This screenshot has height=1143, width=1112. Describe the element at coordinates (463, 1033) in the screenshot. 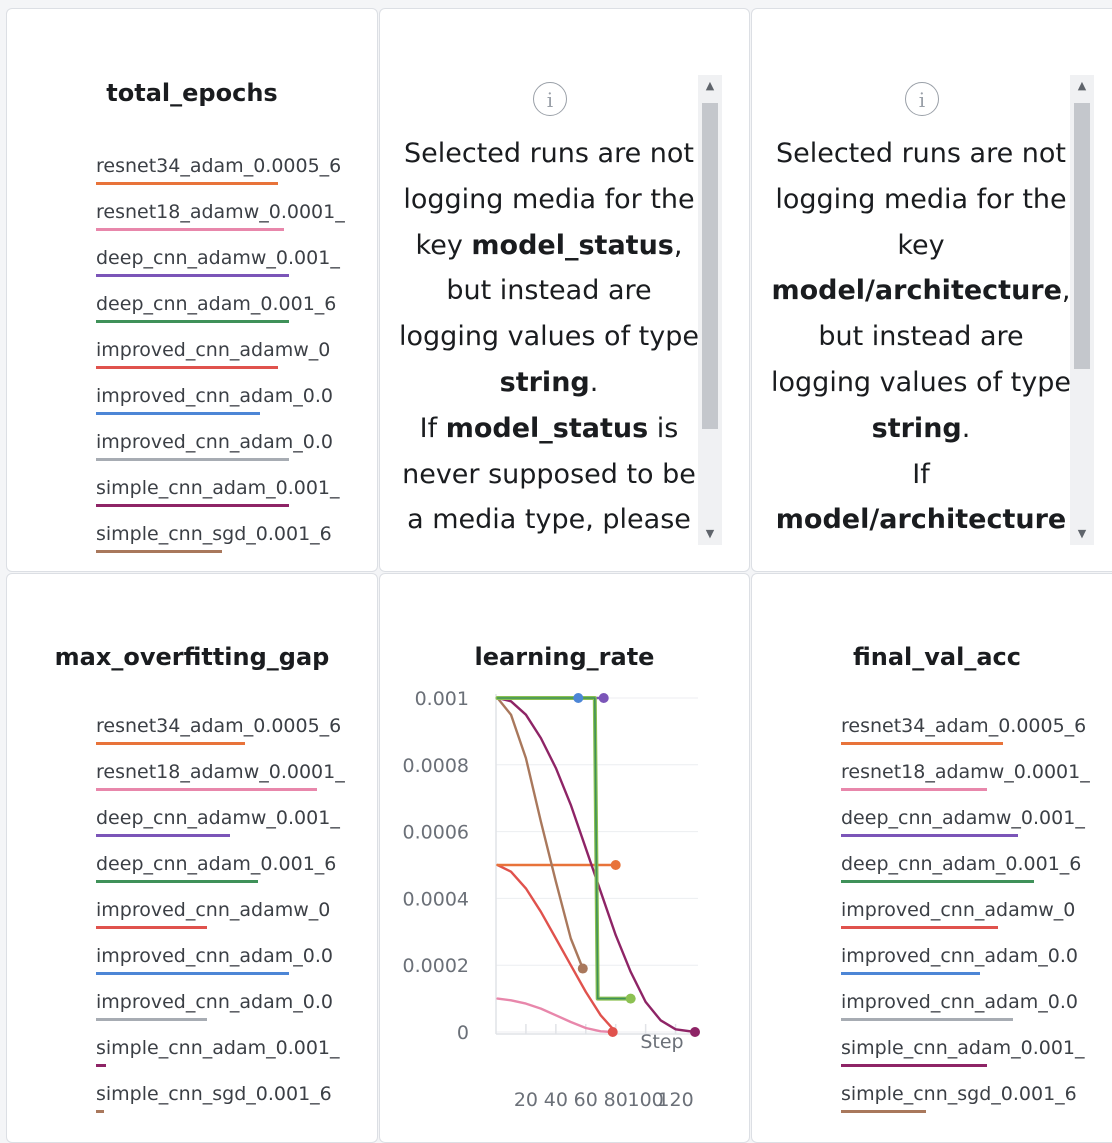

I see `y-tick-label: 0` at that location.